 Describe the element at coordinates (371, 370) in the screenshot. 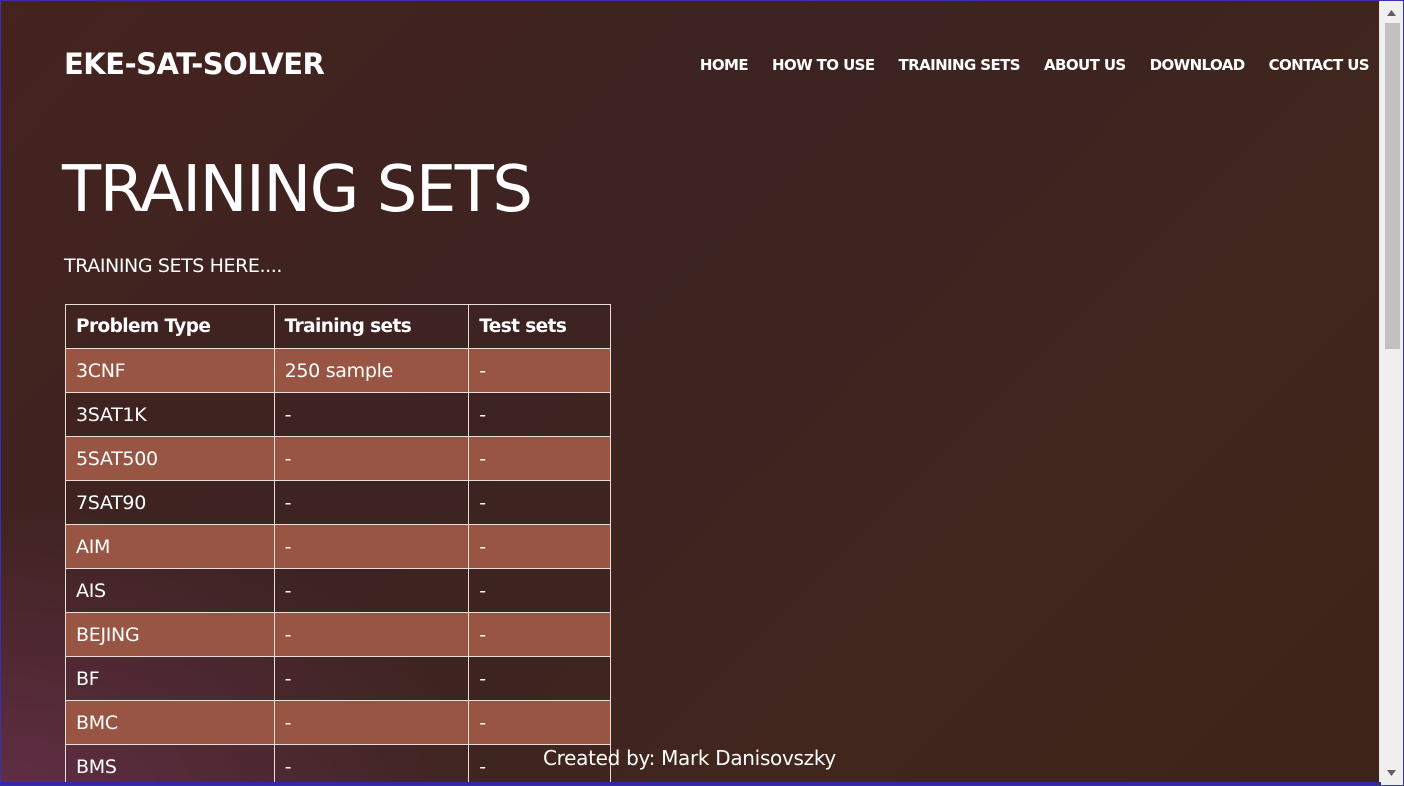

I see `cell-training-sets: 250 sample` at that location.